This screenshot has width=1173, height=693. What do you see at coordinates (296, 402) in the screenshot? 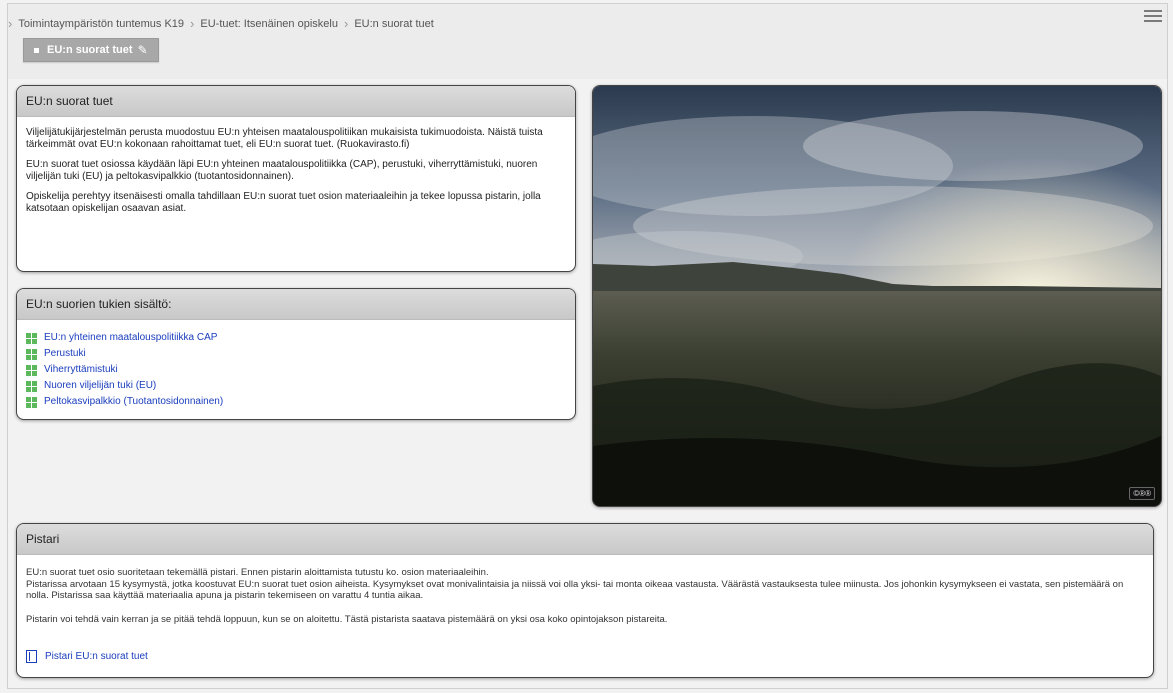
I see `contents-item: Peltokasvipalkkio (Tuotantosidonnainen)` at bounding box center [296, 402].